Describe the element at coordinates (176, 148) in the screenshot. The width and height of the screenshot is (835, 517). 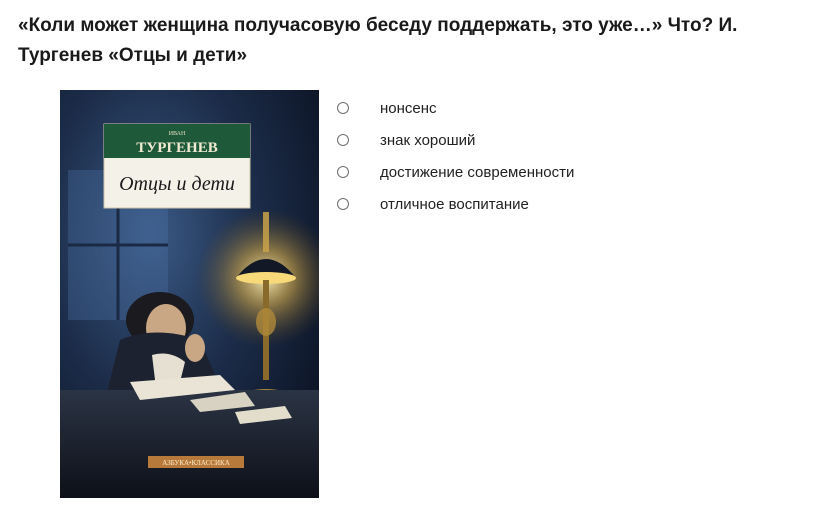
I see `cover-author: ТУРГЕНЕВ` at that location.